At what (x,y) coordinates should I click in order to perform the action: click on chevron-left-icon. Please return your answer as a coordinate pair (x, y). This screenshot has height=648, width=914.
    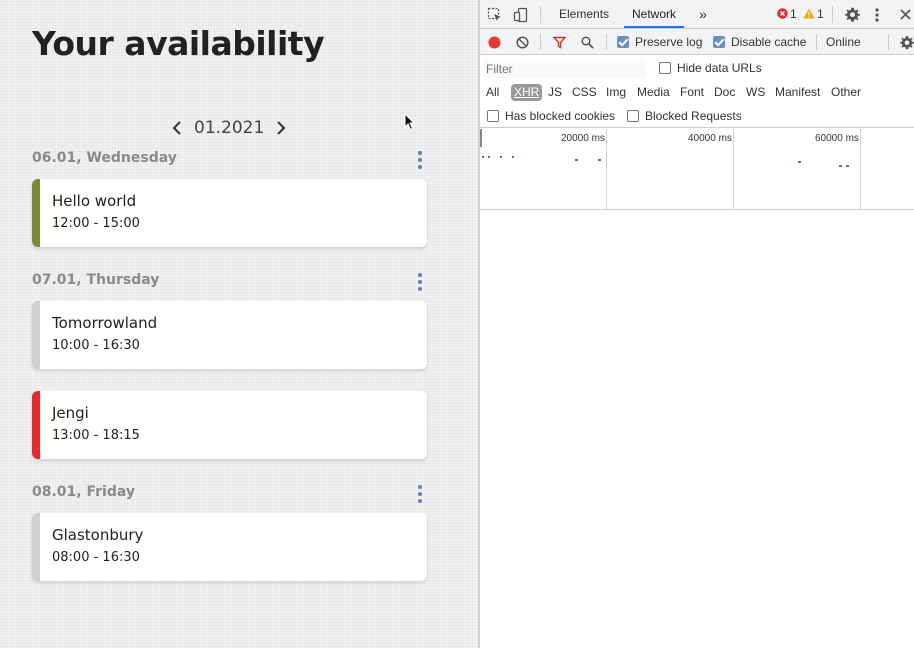
    Looking at the image, I should click on (176, 128).